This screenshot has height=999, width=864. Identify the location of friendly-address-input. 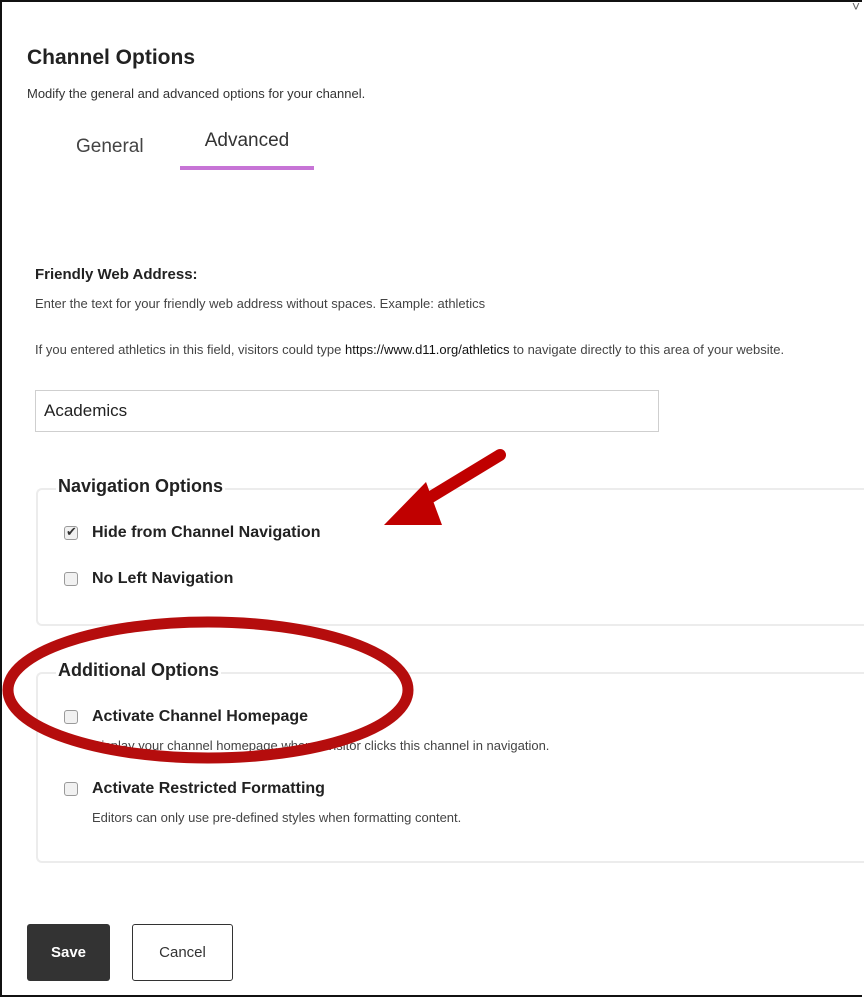
(347, 411).